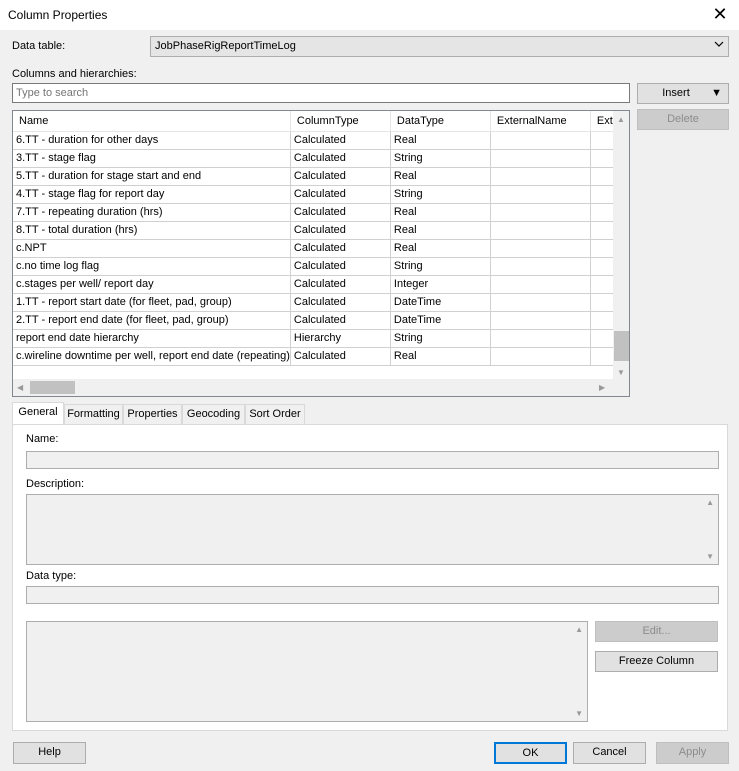  What do you see at coordinates (530, 753) in the screenshot?
I see `ok-button: OK` at bounding box center [530, 753].